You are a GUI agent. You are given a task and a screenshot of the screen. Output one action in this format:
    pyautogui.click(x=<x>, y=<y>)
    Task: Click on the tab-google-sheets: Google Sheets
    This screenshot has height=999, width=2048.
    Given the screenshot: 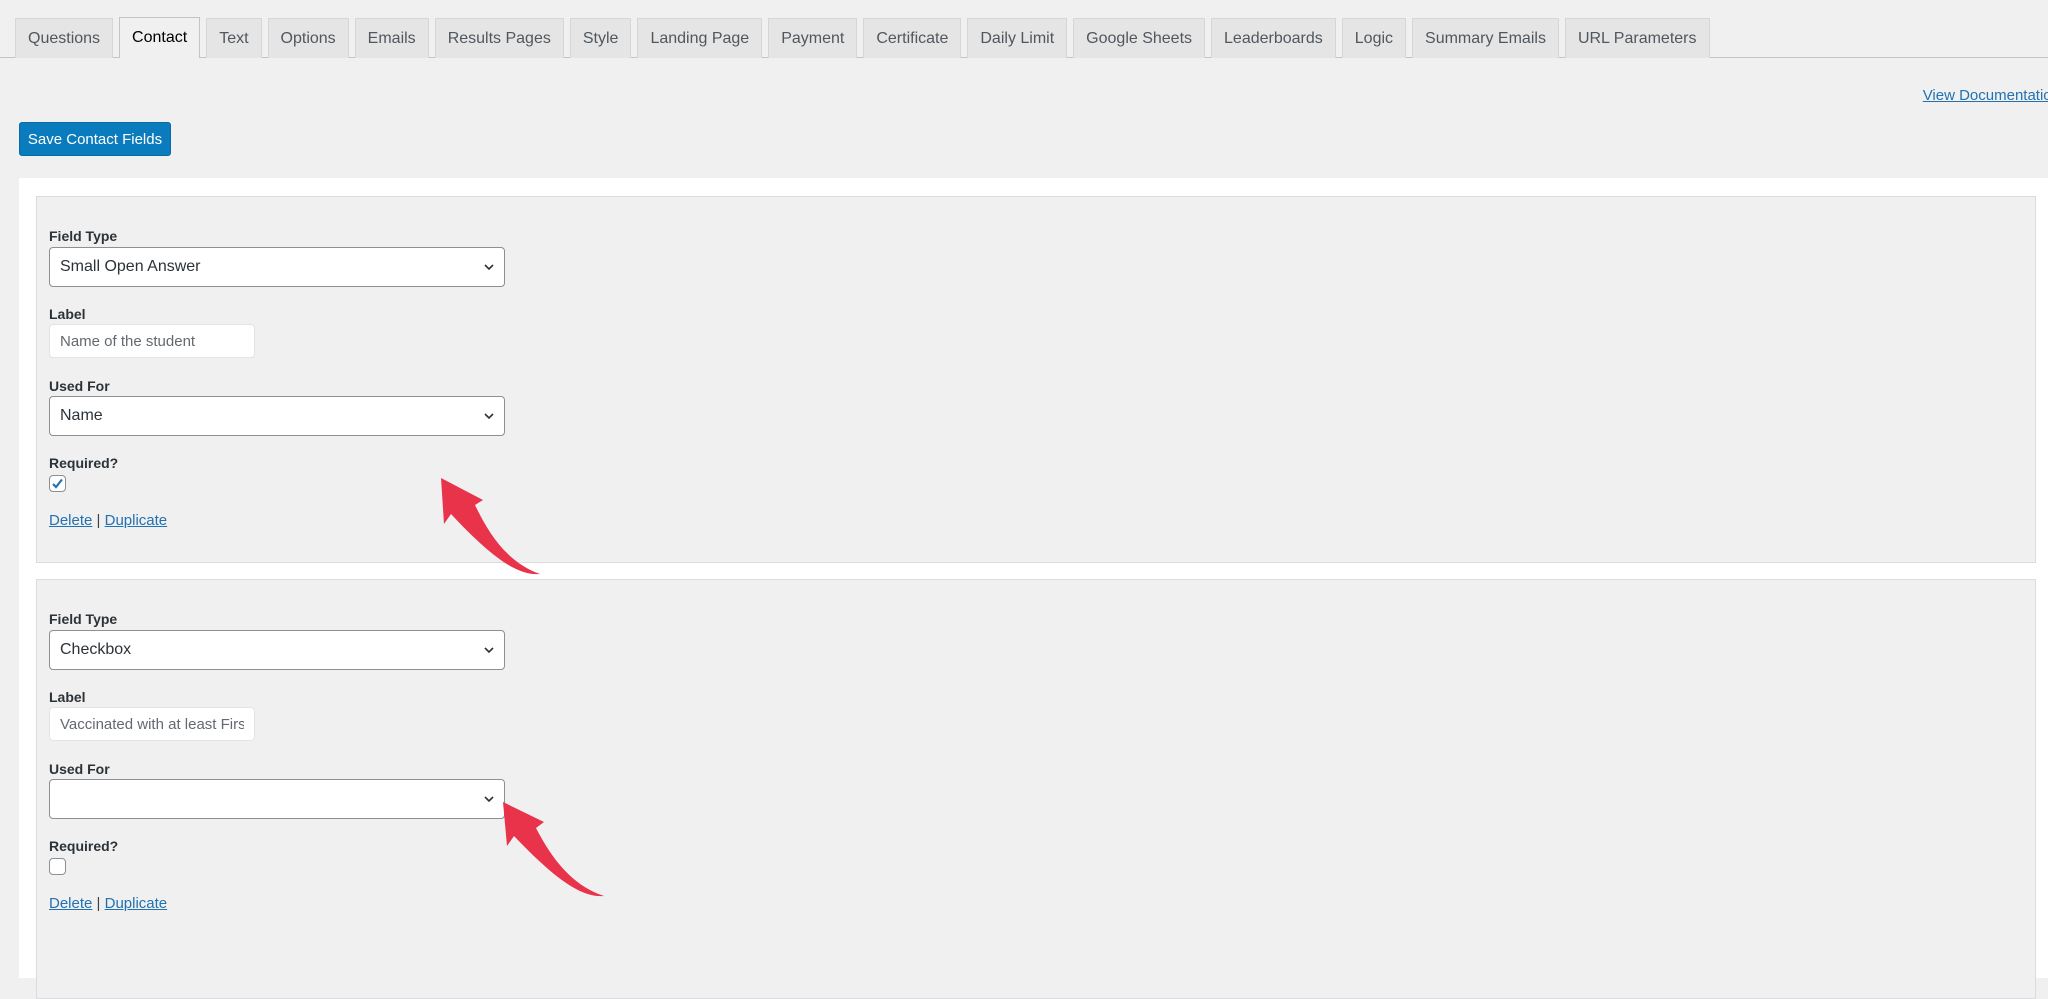 What is the action you would take?
    pyautogui.click(x=1139, y=38)
    